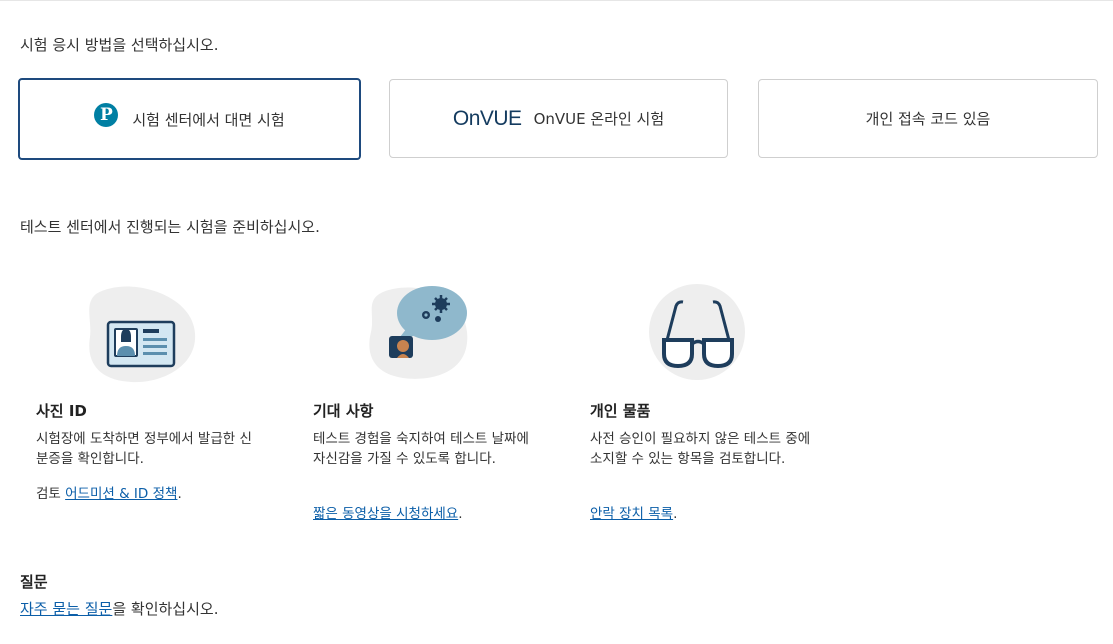 This screenshot has width=1113, height=644. I want to click on questions-suffix: 을 확인하십시오., so click(165, 609).